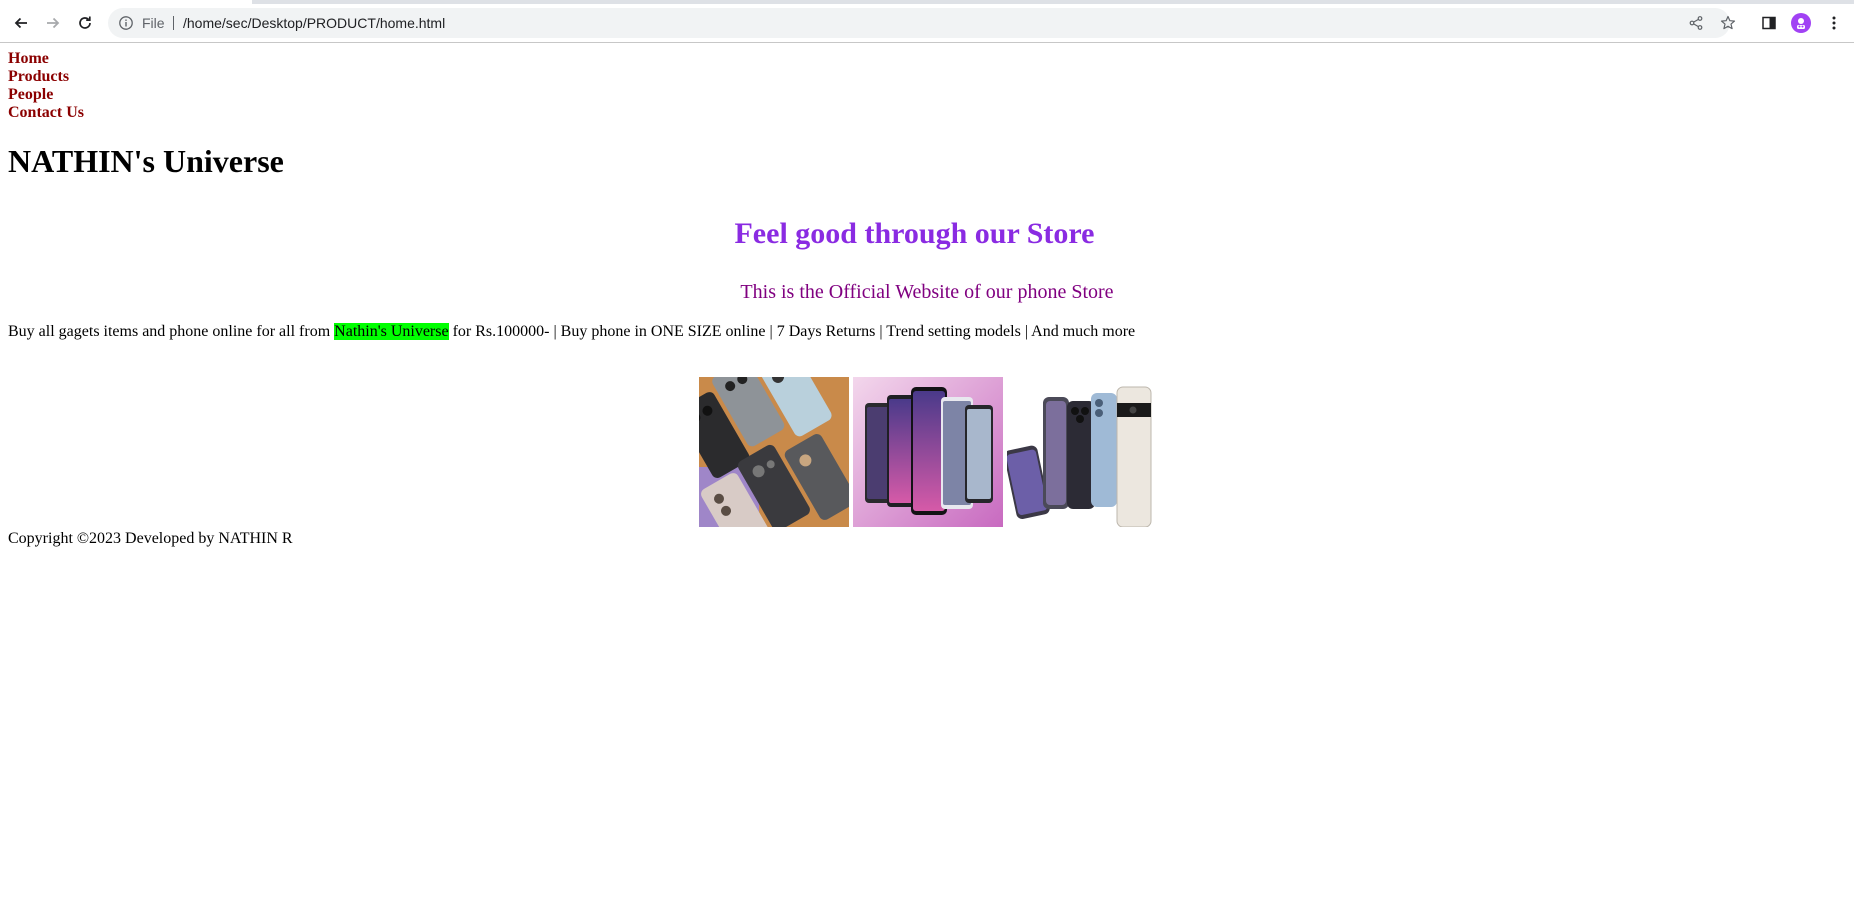 The height and width of the screenshot is (924, 1854). Describe the element at coordinates (928, 452) in the screenshot. I see `phone-lineup-pink-image` at that location.